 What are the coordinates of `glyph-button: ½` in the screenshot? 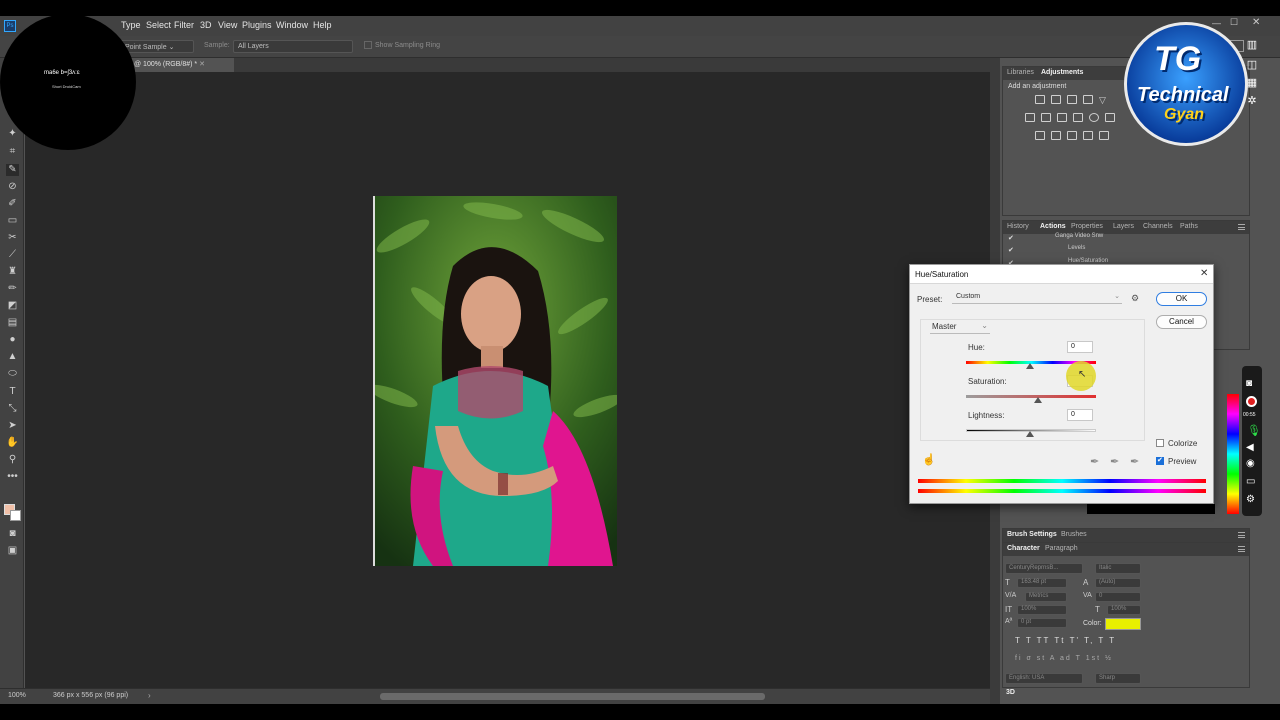 It's located at (1109, 658).